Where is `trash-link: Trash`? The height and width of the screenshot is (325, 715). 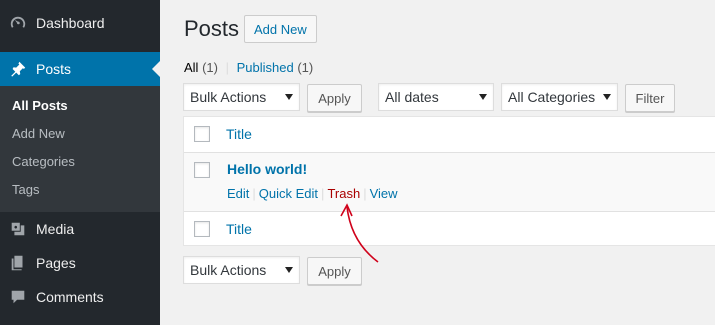
trash-link: Trash is located at coordinates (343, 193).